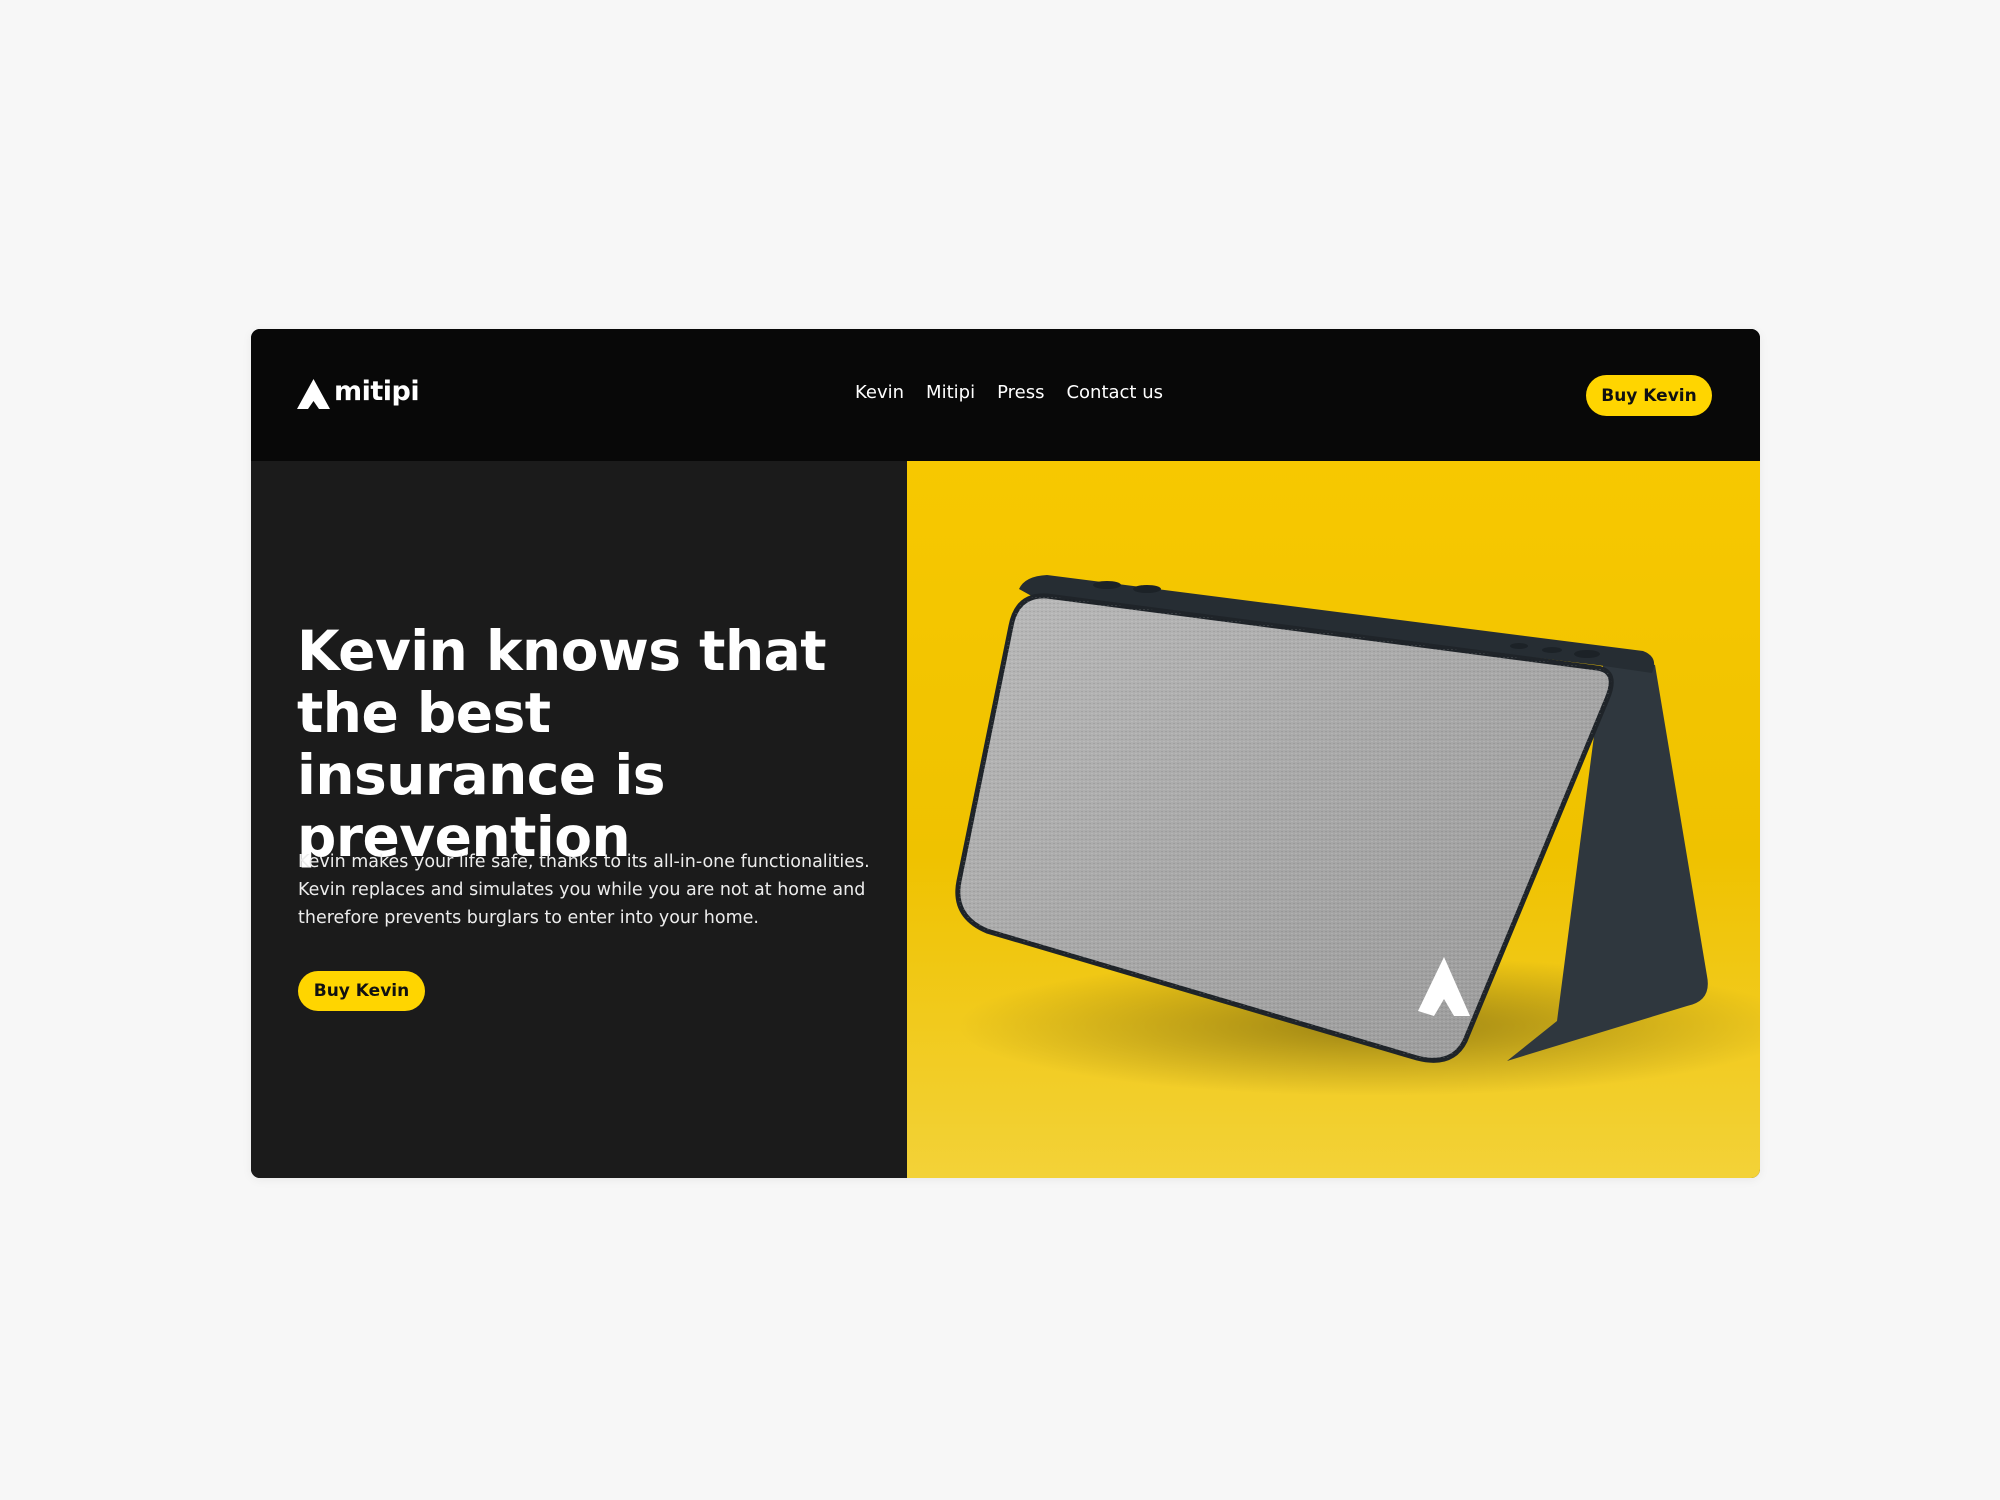  What do you see at coordinates (879, 393) in the screenshot?
I see `nav-item-kevin: Kevin` at bounding box center [879, 393].